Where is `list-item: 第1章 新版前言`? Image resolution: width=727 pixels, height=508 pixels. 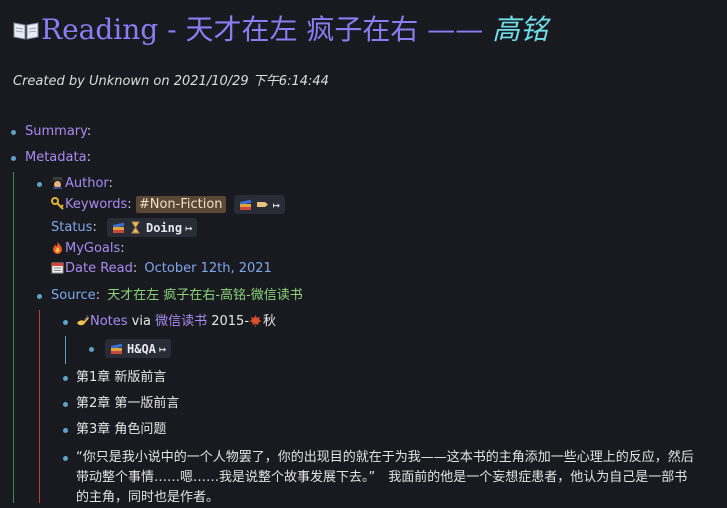
list-item: 第1章 新版前言 is located at coordinates (121, 377).